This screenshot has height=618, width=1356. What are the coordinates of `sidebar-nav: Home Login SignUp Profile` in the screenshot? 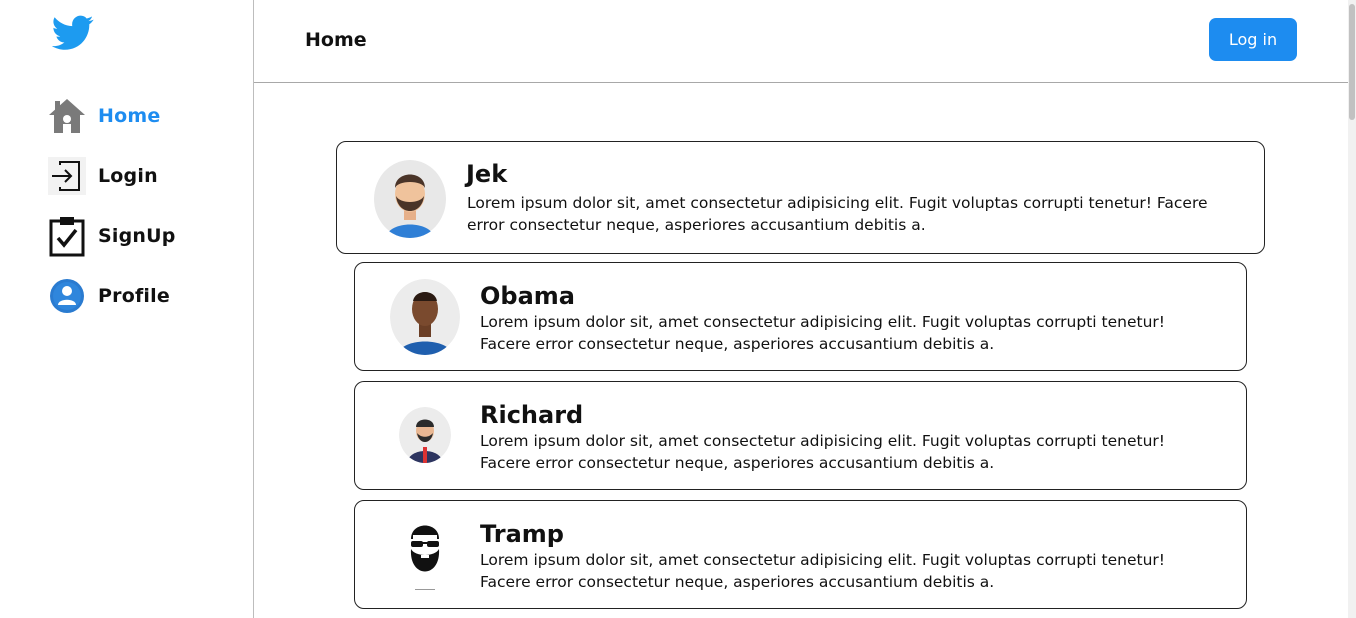 It's located at (111, 206).